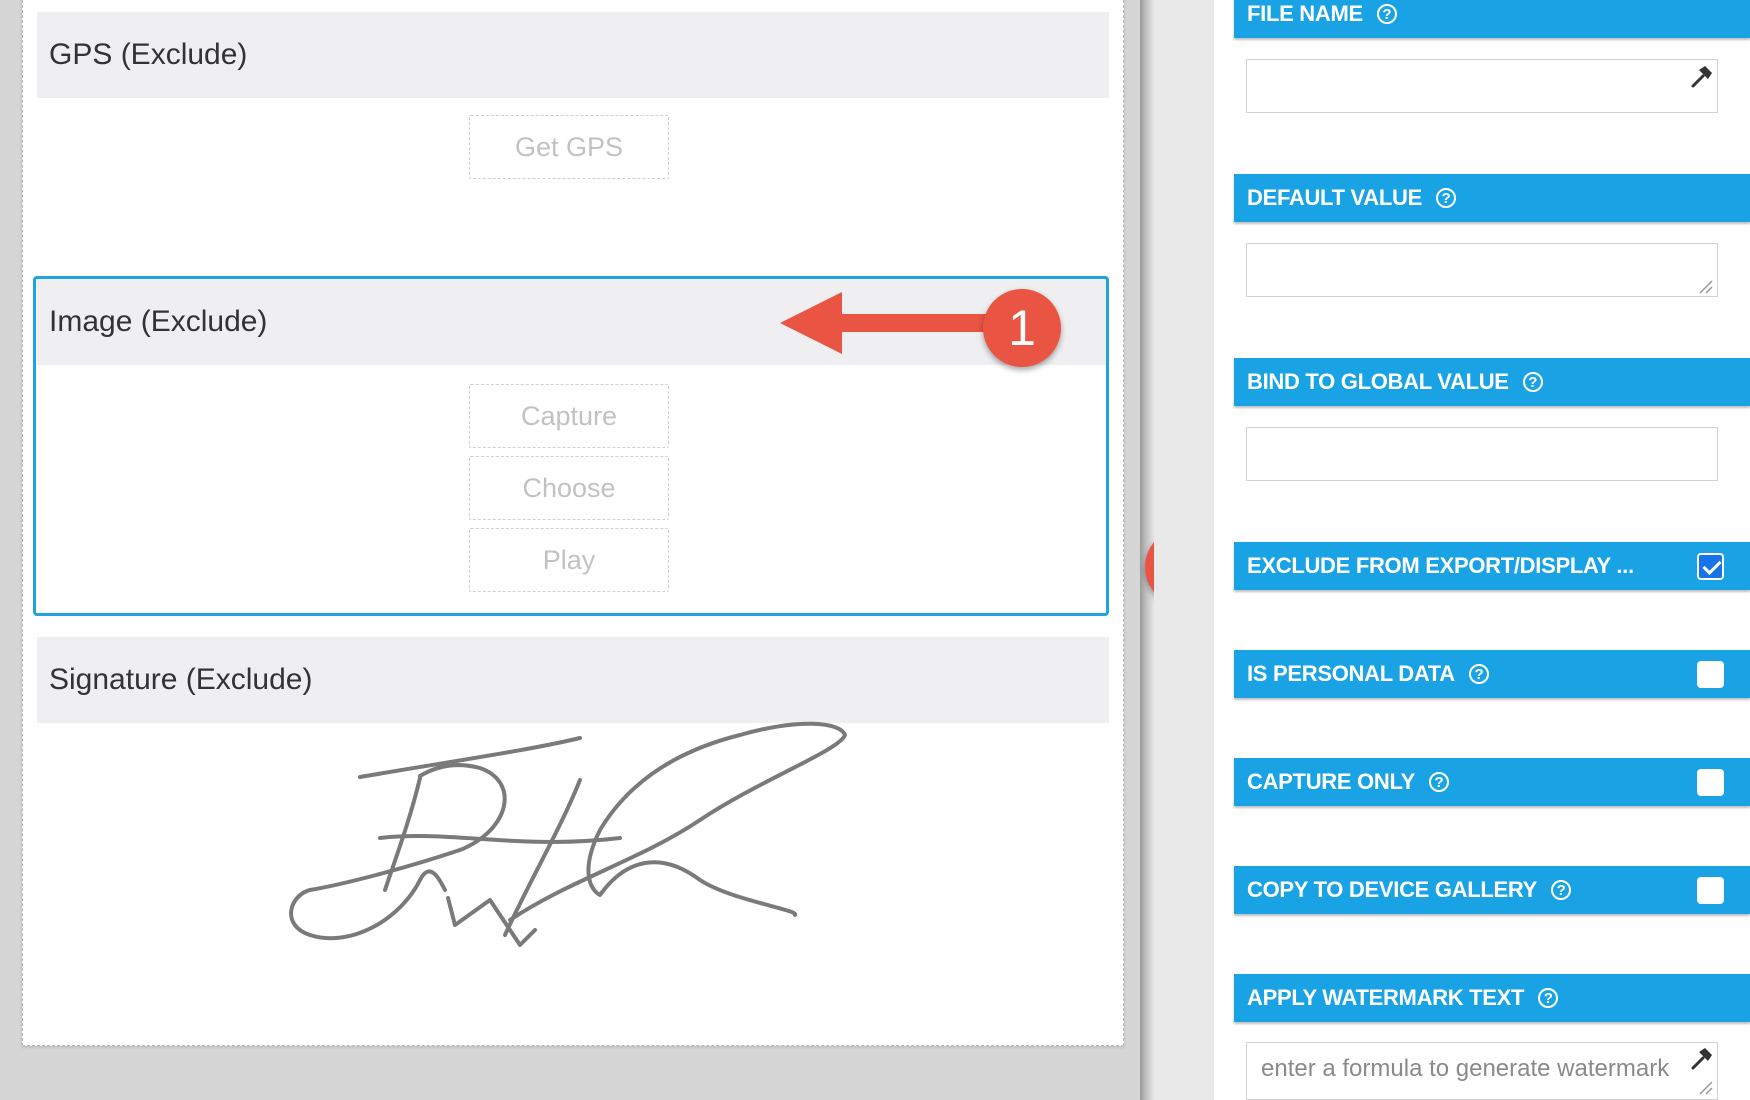 The width and height of the screenshot is (1750, 1100). Describe the element at coordinates (1351, 673) in the screenshot. I see `personal-data-label: IS PERSONAL DATA` at that location.